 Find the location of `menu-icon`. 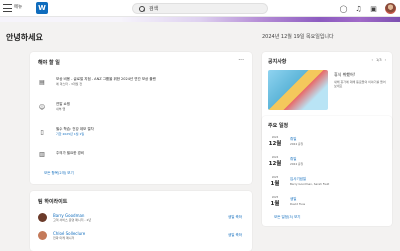

menu-icon is located at coordinates (7, 8).